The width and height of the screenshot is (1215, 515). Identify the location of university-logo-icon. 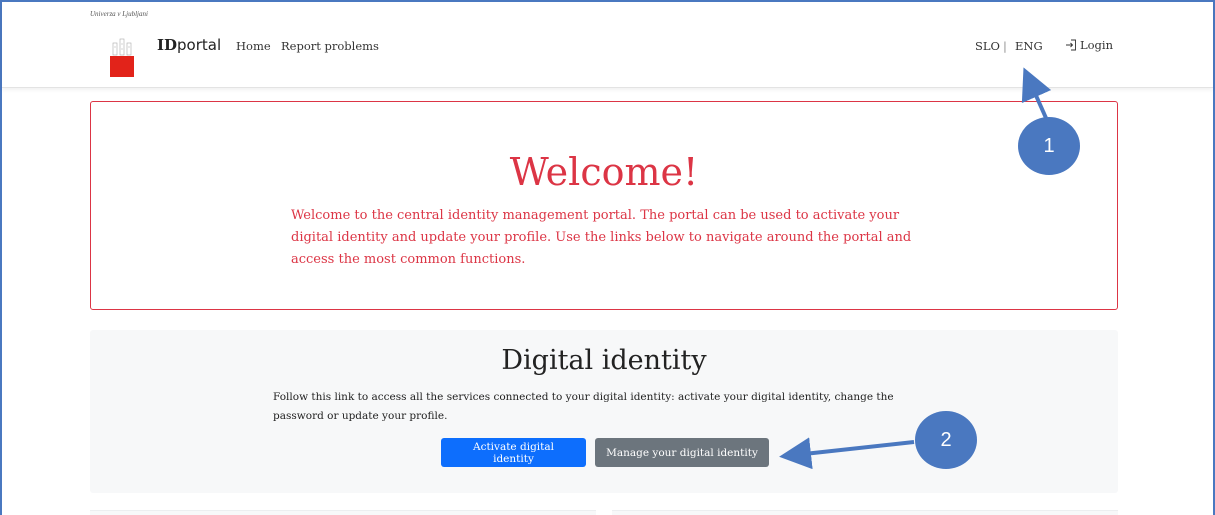
(122, 57).